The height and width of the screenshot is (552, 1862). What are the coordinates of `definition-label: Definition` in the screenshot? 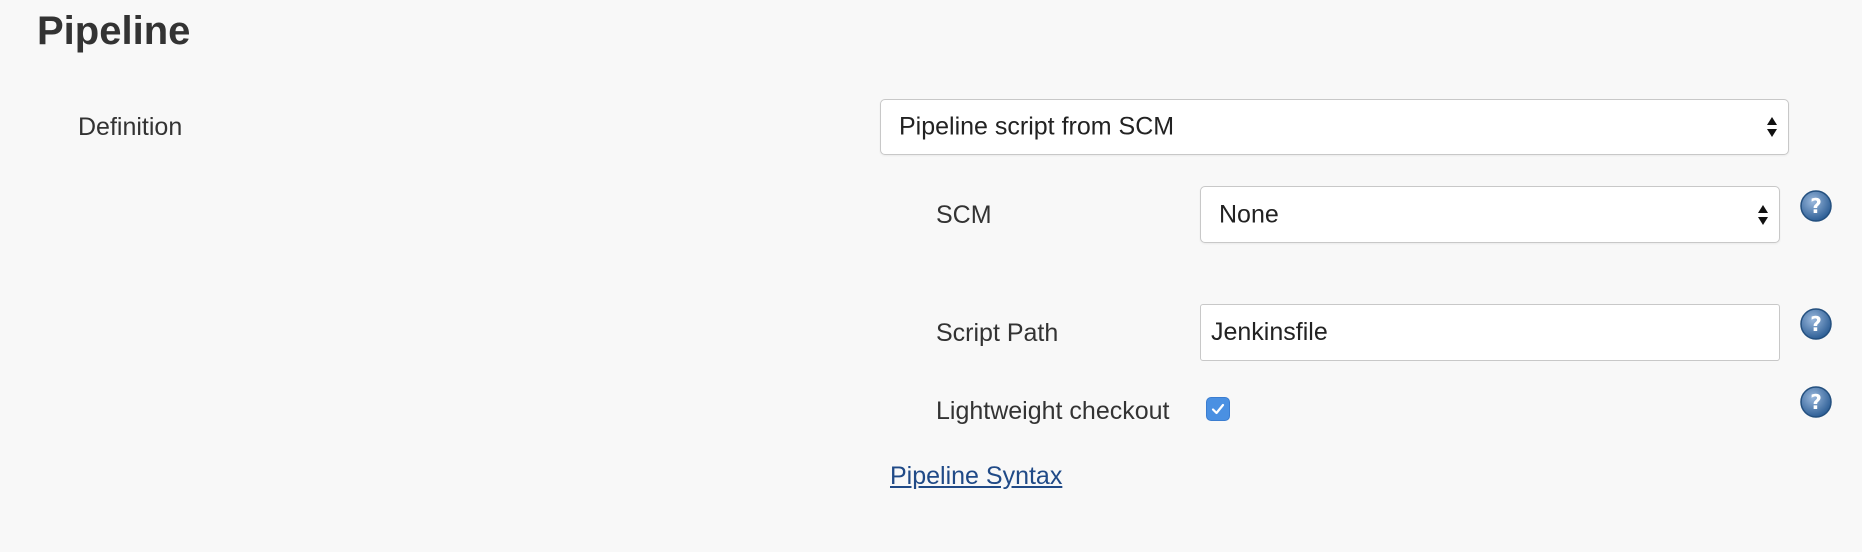 It's located at (130, 127).